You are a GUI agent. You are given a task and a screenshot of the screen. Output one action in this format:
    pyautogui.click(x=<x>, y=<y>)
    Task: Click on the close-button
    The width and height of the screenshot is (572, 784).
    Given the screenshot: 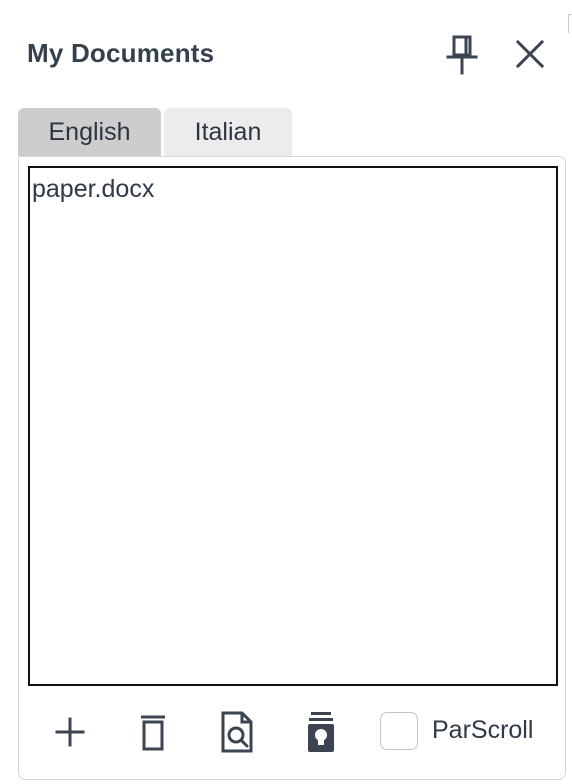 What is the action you would take?
    pyautogui.click(x=530, y=54)
    